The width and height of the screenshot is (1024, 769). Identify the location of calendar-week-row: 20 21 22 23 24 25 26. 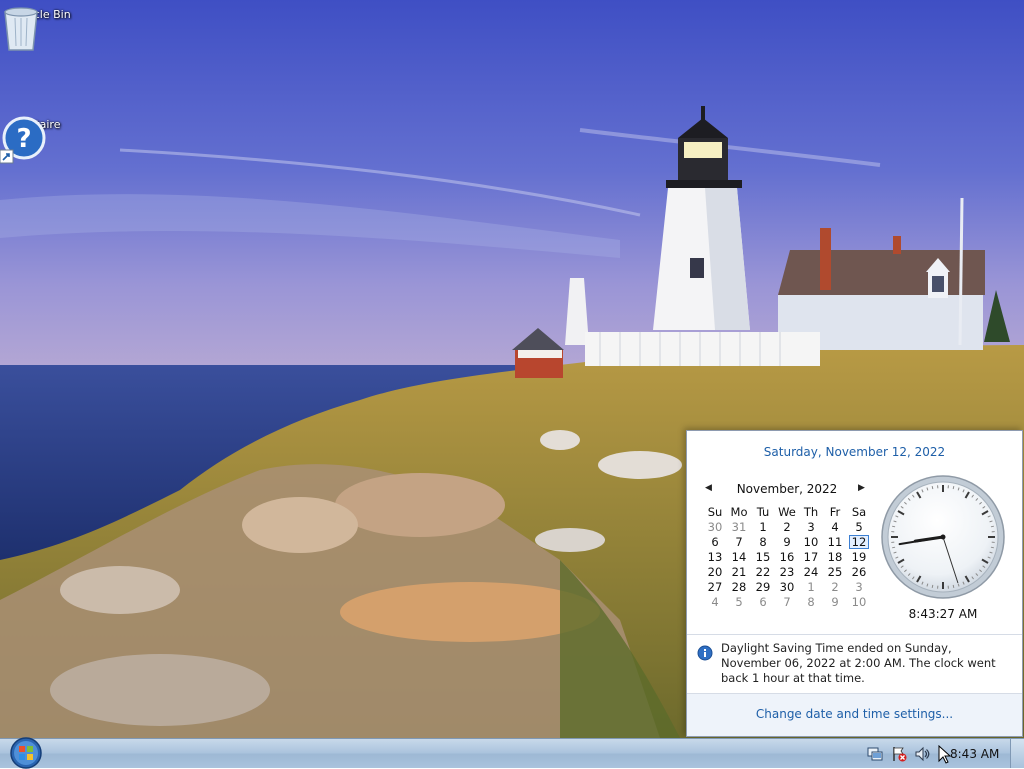
(787, 571).